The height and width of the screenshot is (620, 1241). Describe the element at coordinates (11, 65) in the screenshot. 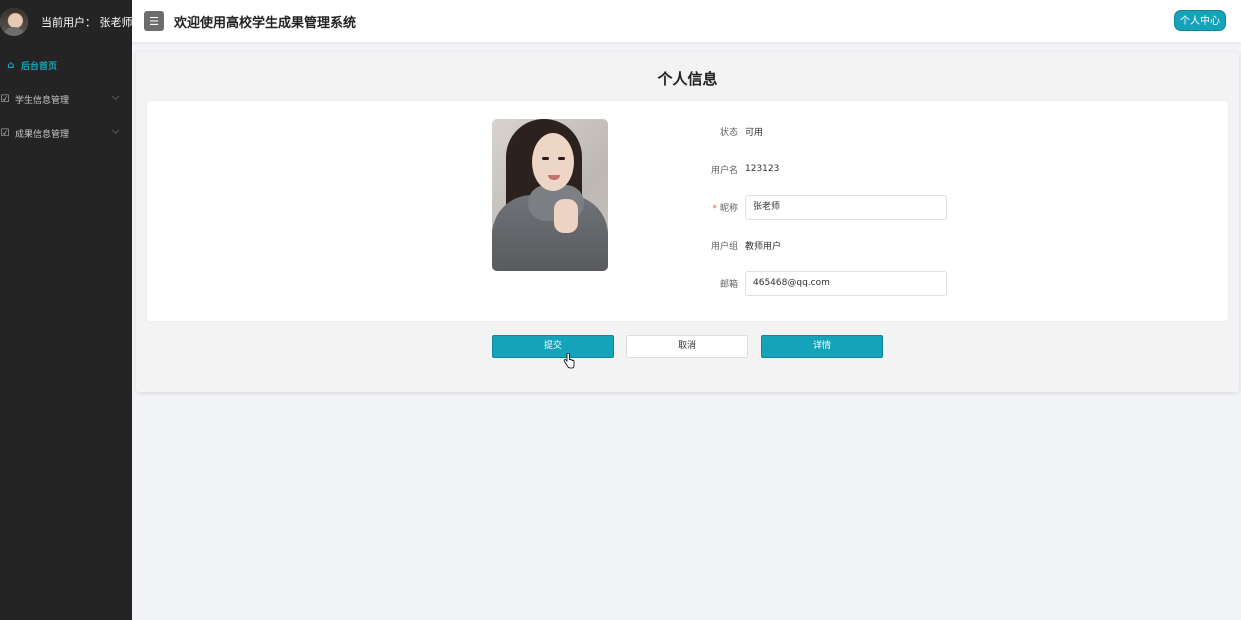

I see `home-icon: ⌂` at that location.